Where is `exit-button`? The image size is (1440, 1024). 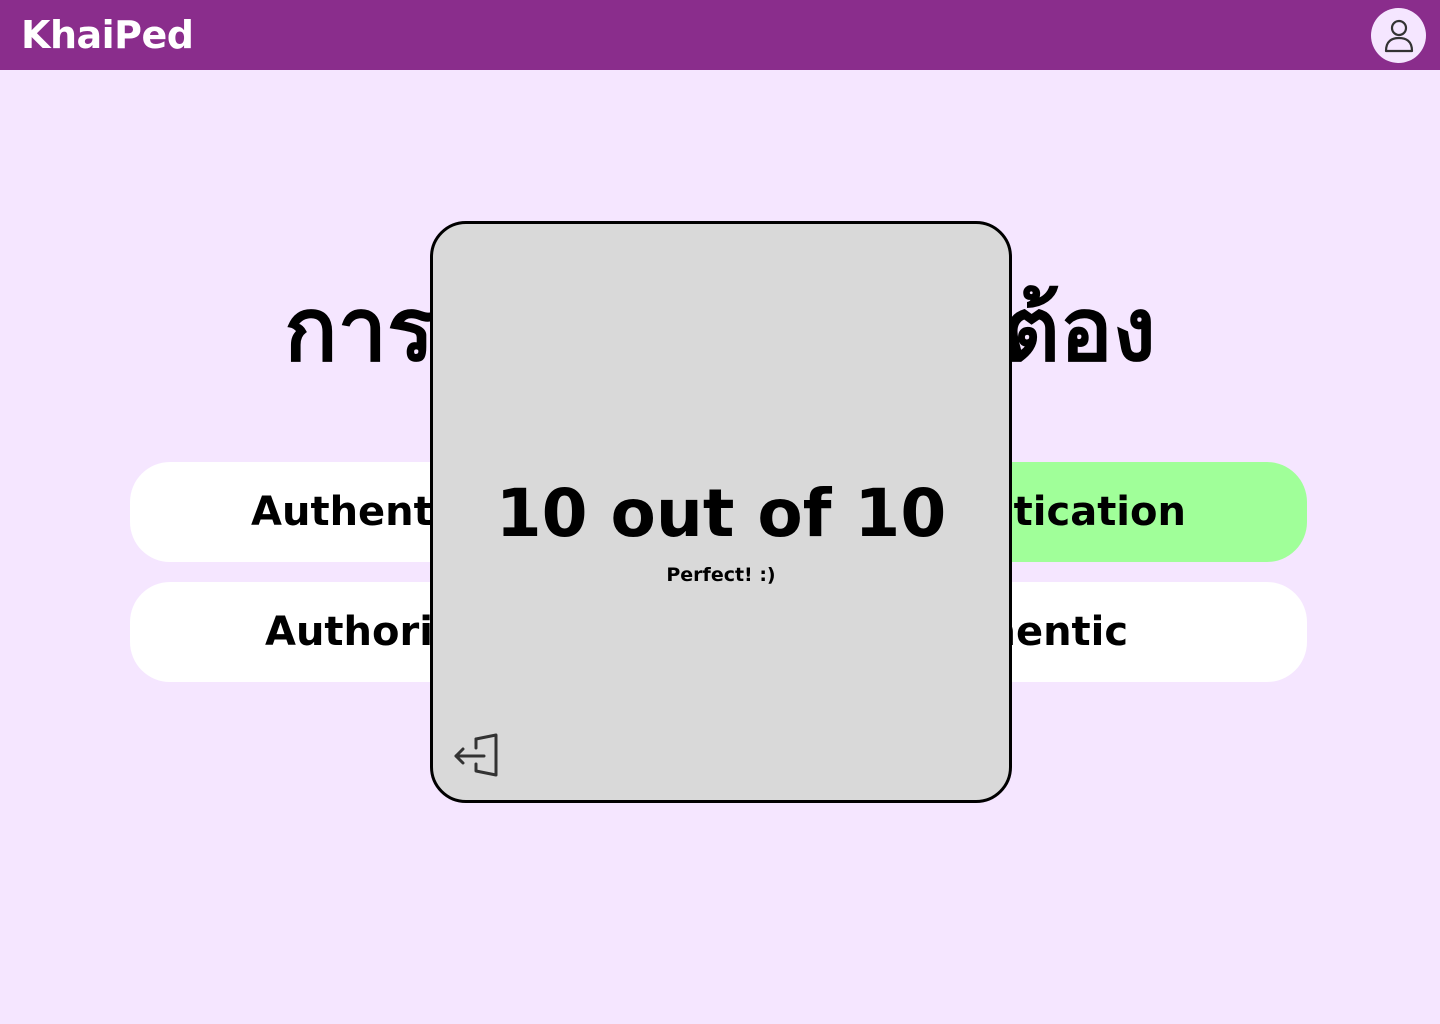
exit-button is located at coordinates (477, 756).